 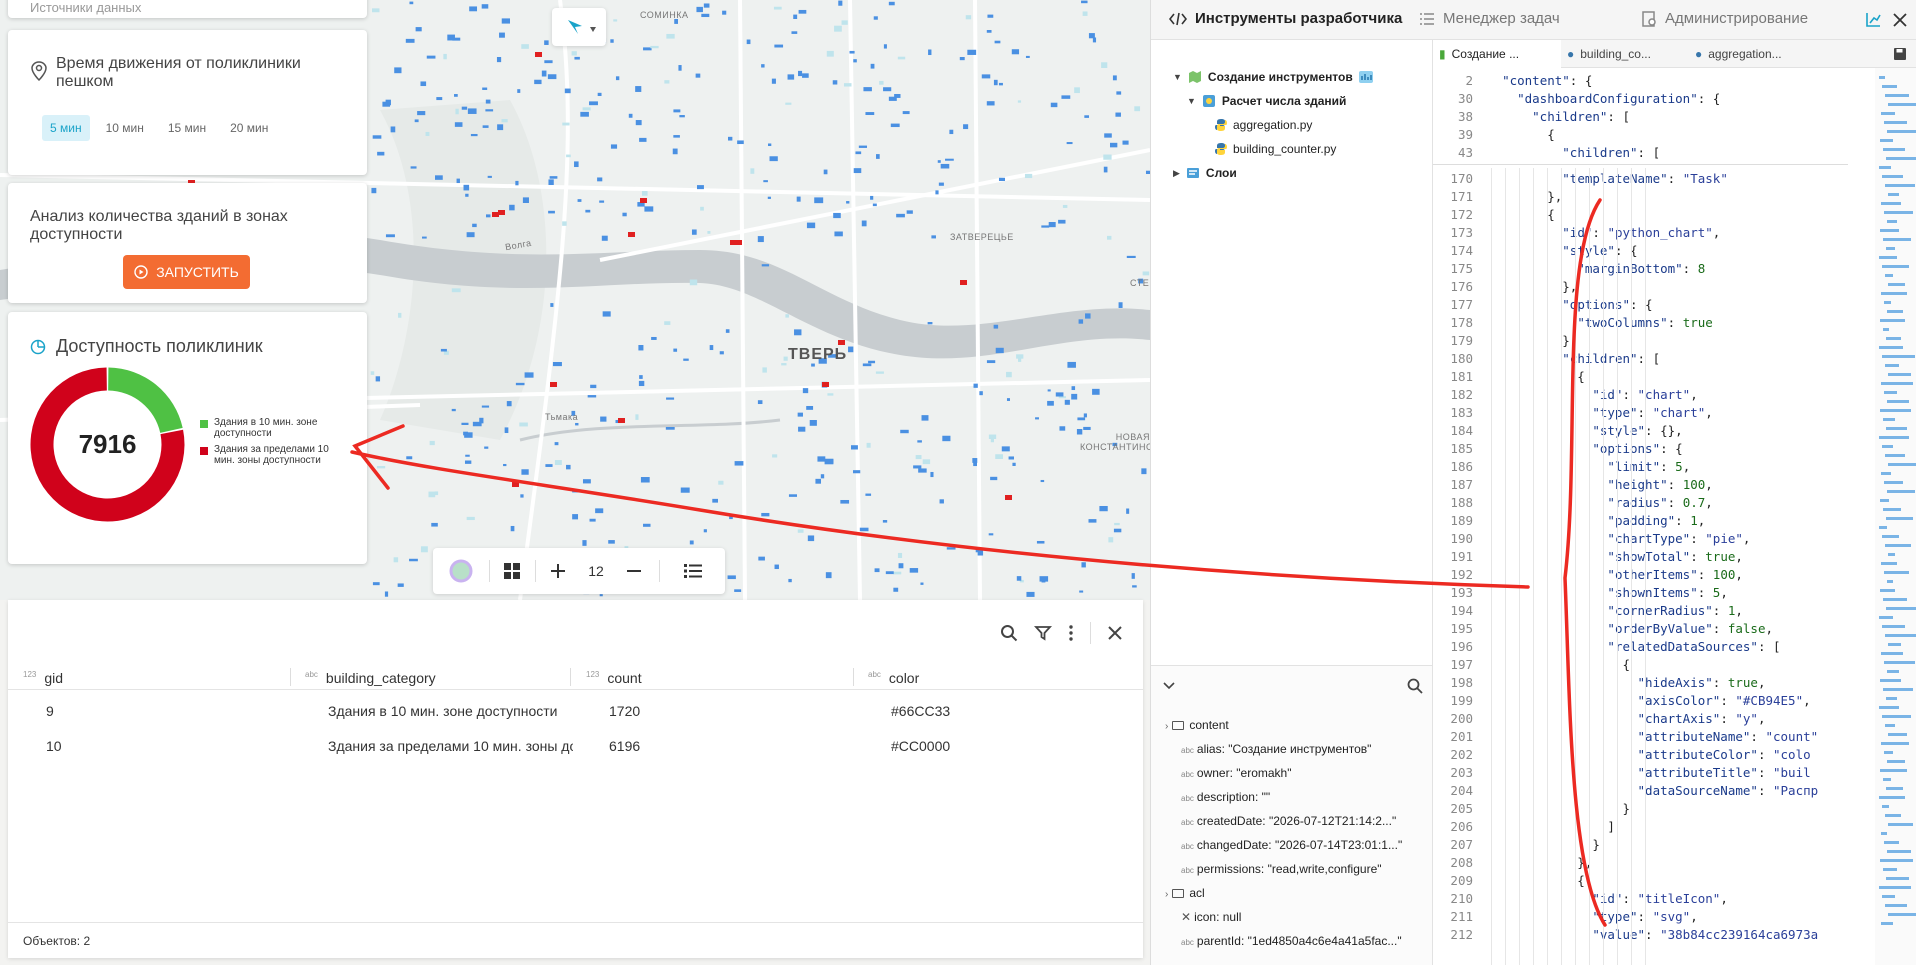 What do you see at coordinates (1043, 633) in the screenshot?
I see `filter-icon` at bounding box center [1043, 633].